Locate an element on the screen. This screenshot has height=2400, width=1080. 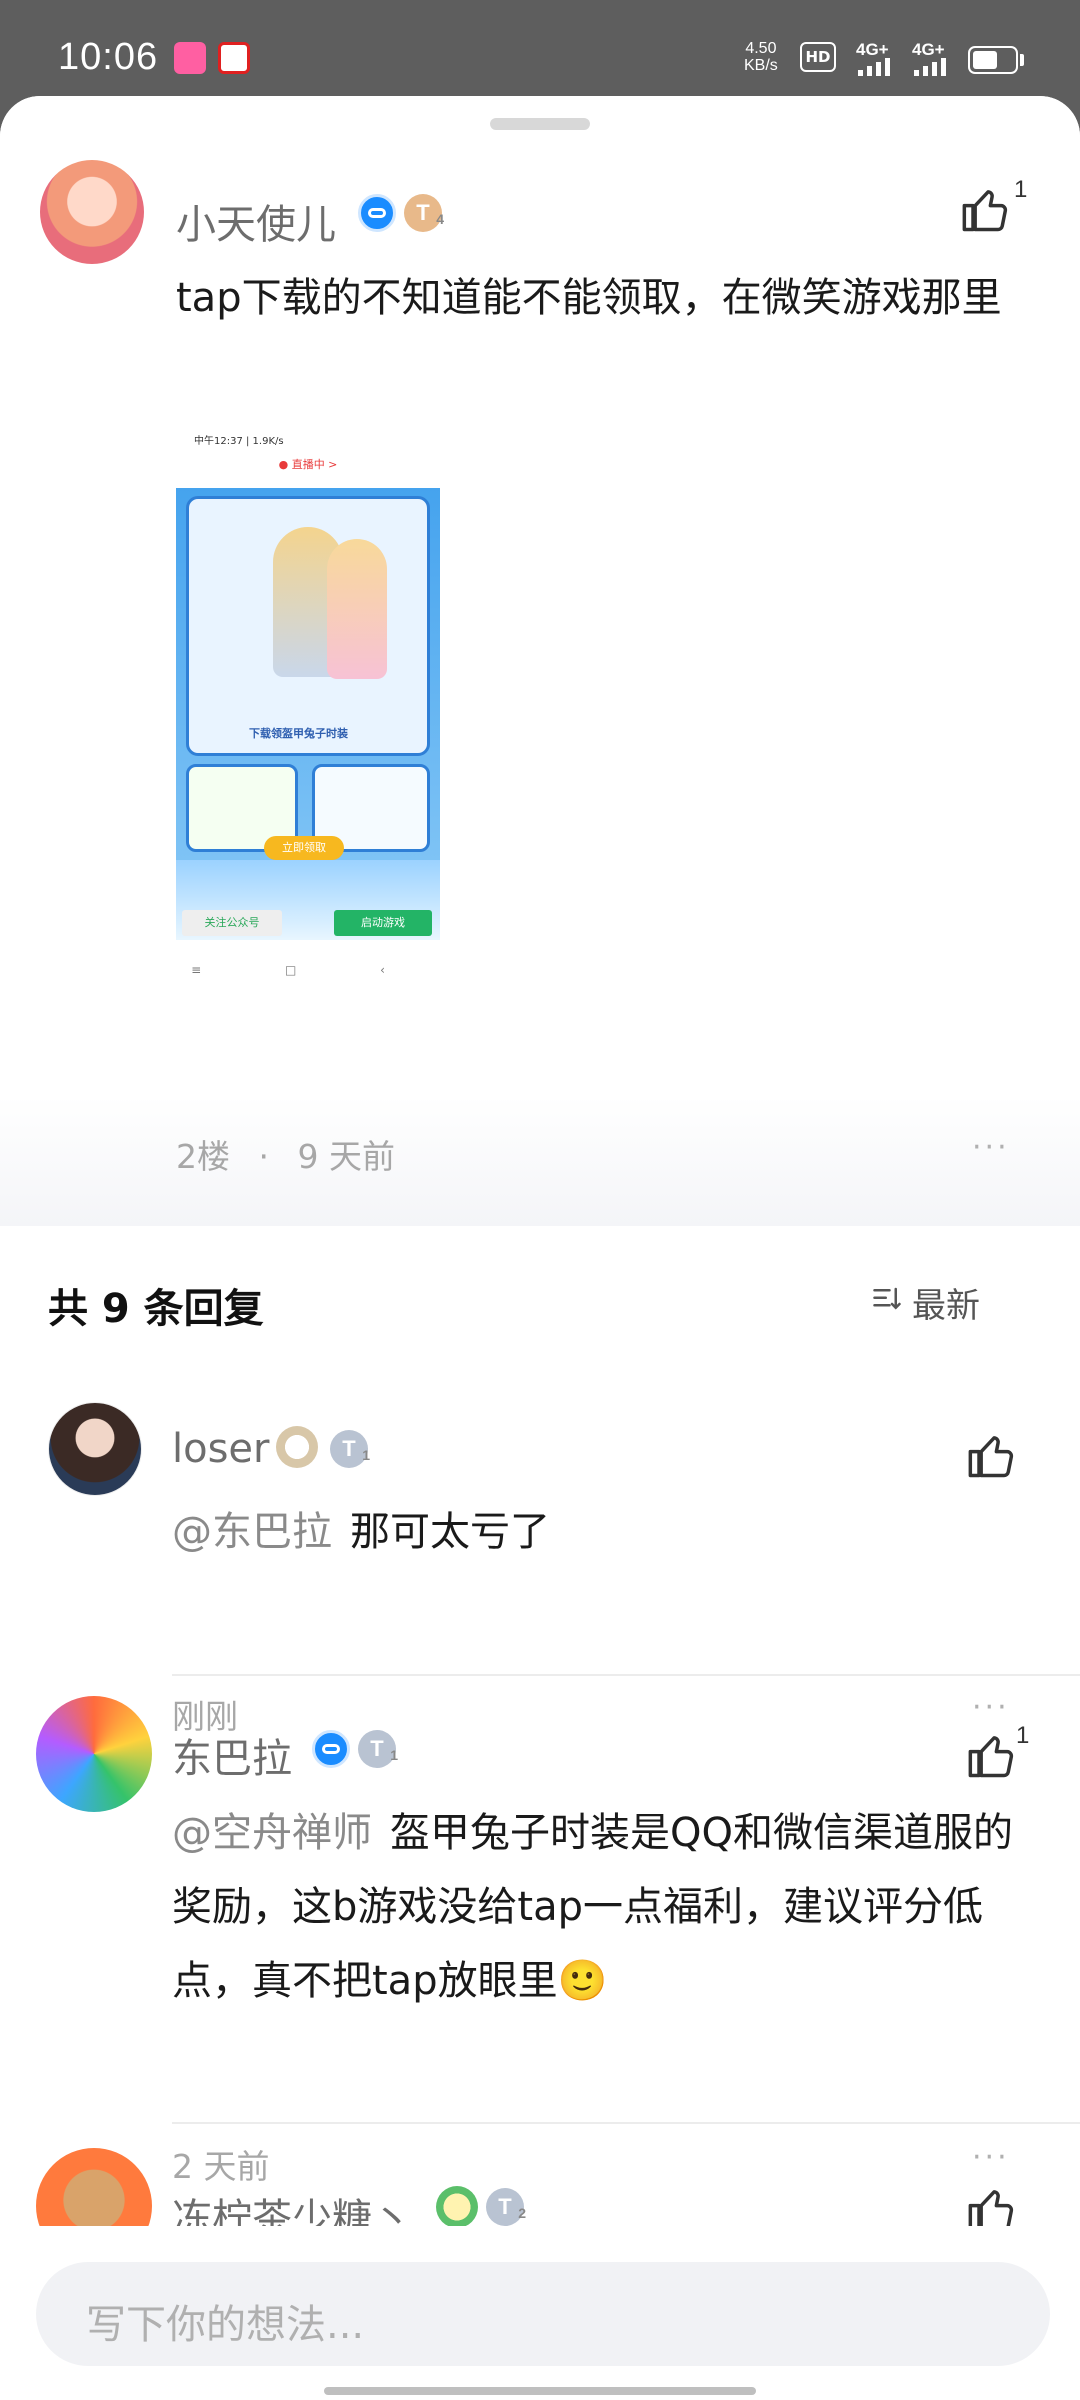
promo-caption: 下载领盔甲兔子时装 is located at coordinates (298, 733).